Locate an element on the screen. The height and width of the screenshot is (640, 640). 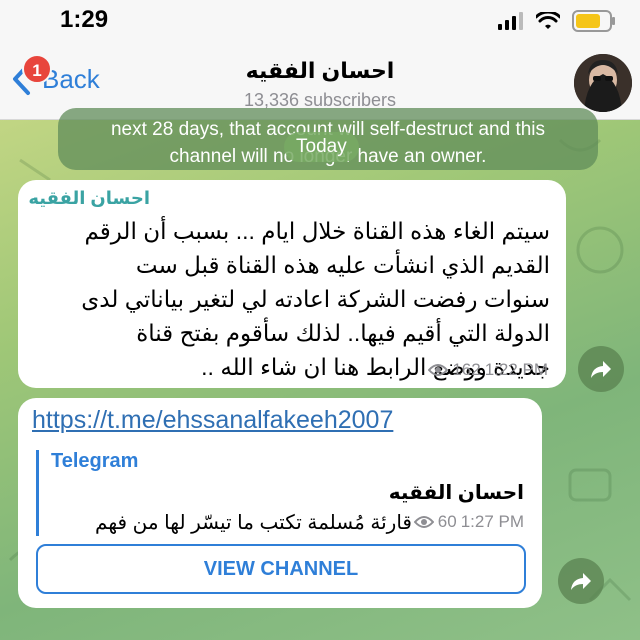
message-line: القديم الذي انشأت عليه هذه القناة قبل ست is located at coordinates (342, 265).